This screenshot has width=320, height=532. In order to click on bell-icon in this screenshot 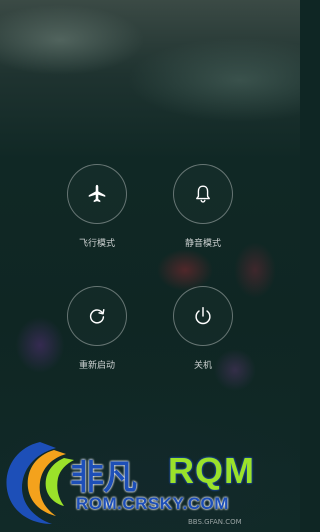, I will do `click(203, 194)`.